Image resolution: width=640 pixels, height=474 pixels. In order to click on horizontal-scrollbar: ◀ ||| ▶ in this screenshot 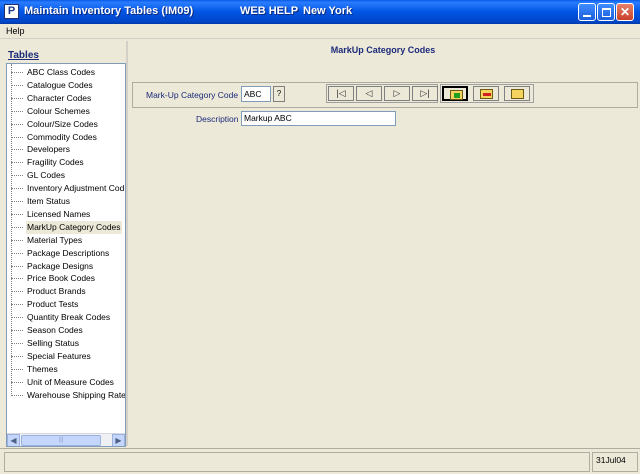, I will do `click(66, 439)`.